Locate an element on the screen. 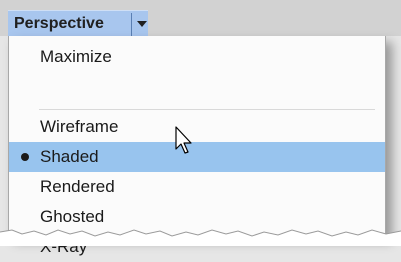 This screenshot has width=401, height=262. viewport-titlebar: Perspective is located at coordinates (200, 19).